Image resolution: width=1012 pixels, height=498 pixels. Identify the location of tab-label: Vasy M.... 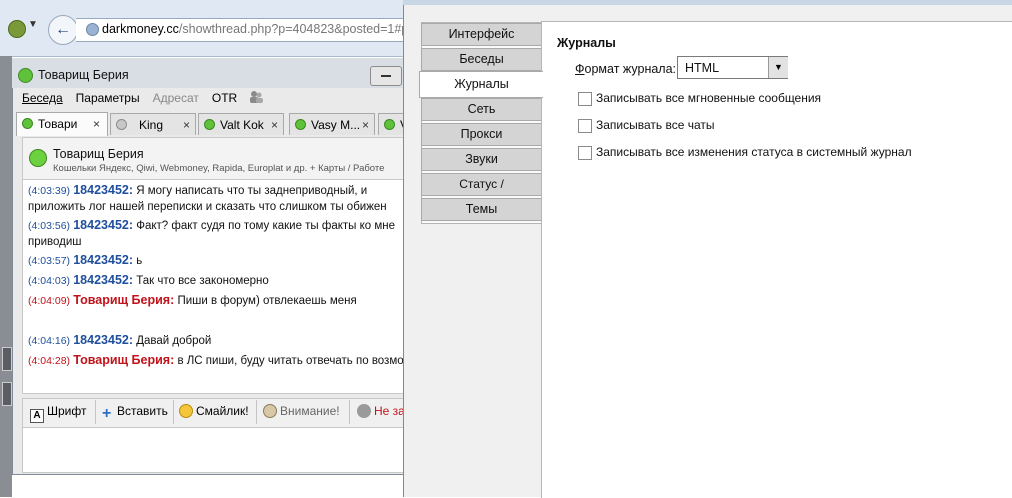
(336, 125).